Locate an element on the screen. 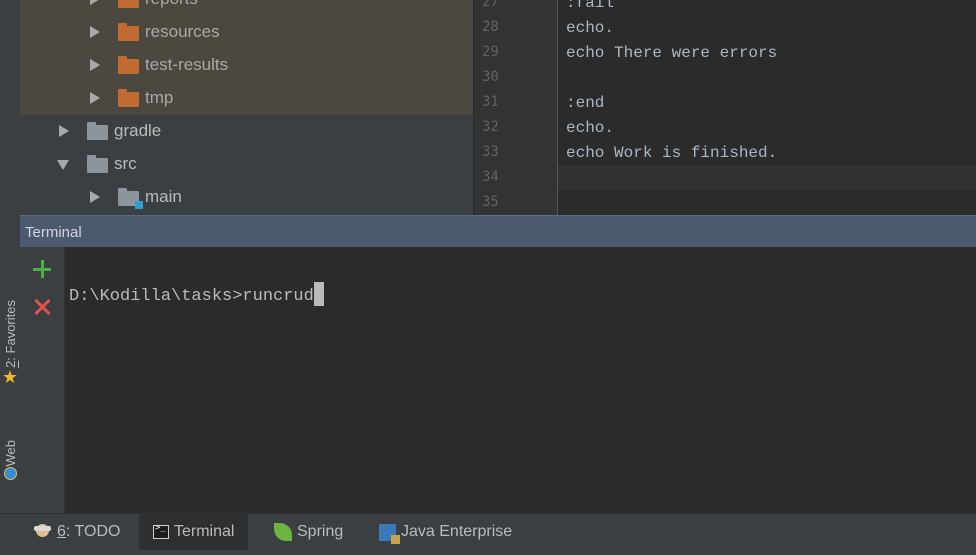 The height and width of the screenshot is (555, 976). terminal-cursor is located at coordinates (318, 294).